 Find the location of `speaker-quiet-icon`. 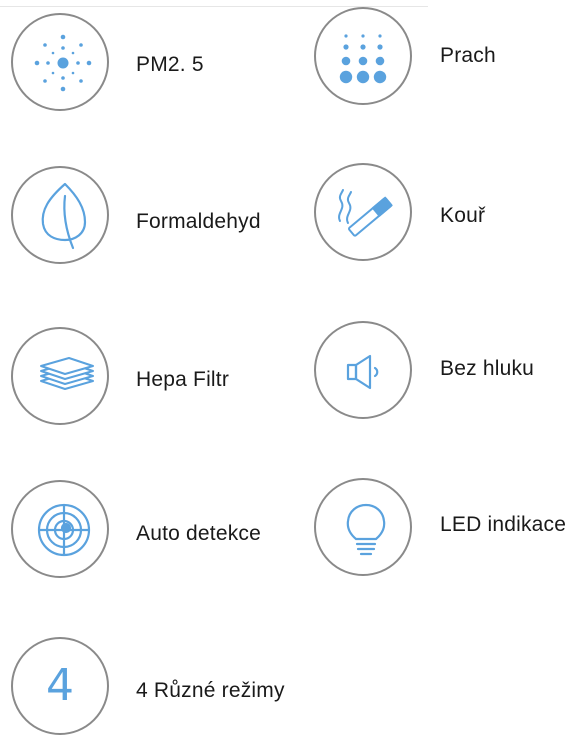

speaker-quiet-icon is located at coordinates (363, 370).